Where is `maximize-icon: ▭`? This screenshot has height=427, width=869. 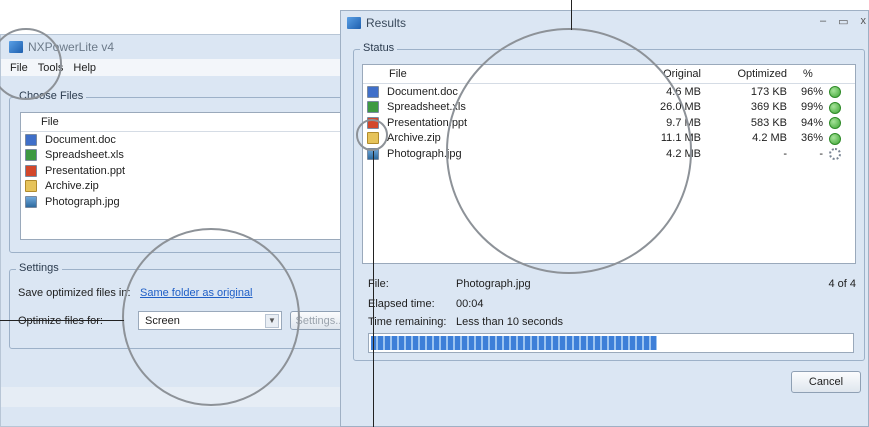
maximize-icon: ▭ is located at coordinates (843, 21).